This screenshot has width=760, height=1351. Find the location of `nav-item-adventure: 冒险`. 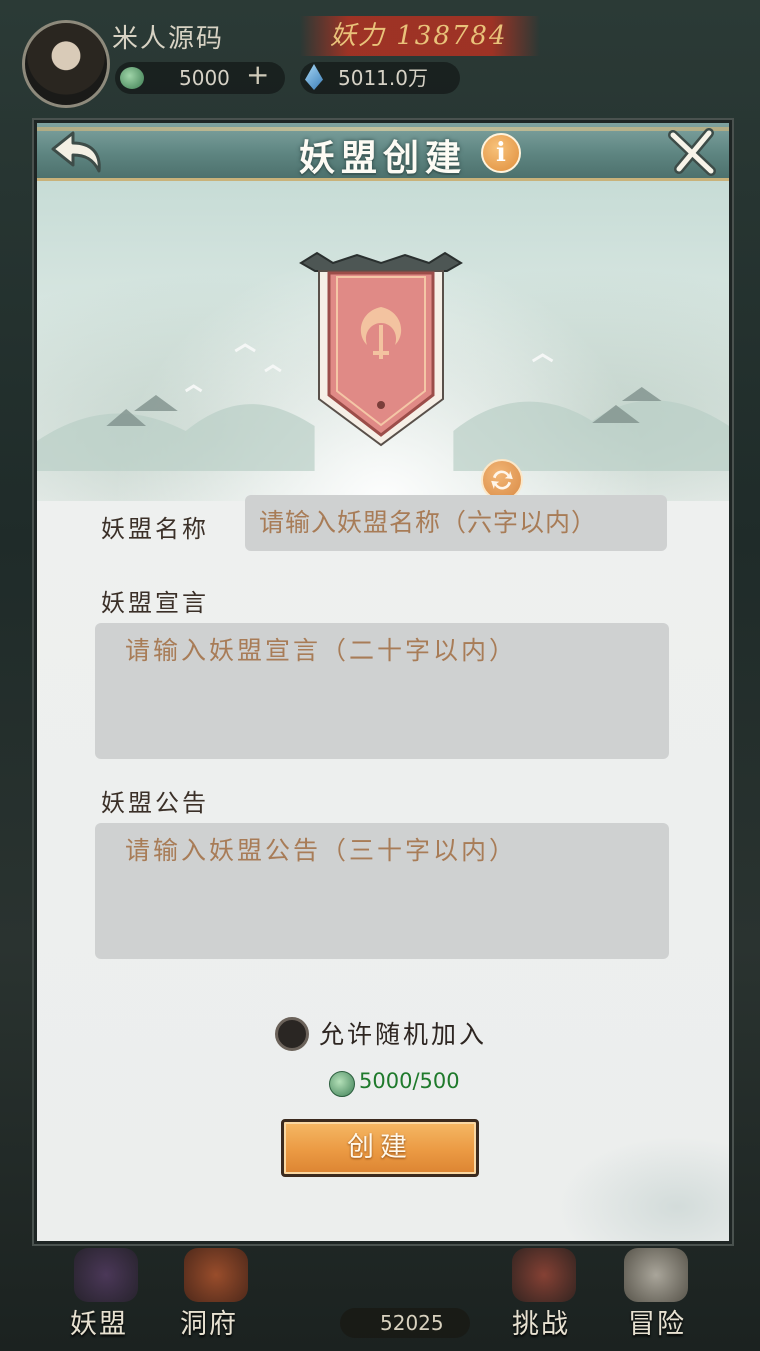

nav-item-adventure: 冒险 is located at coordinates (657, 1321).